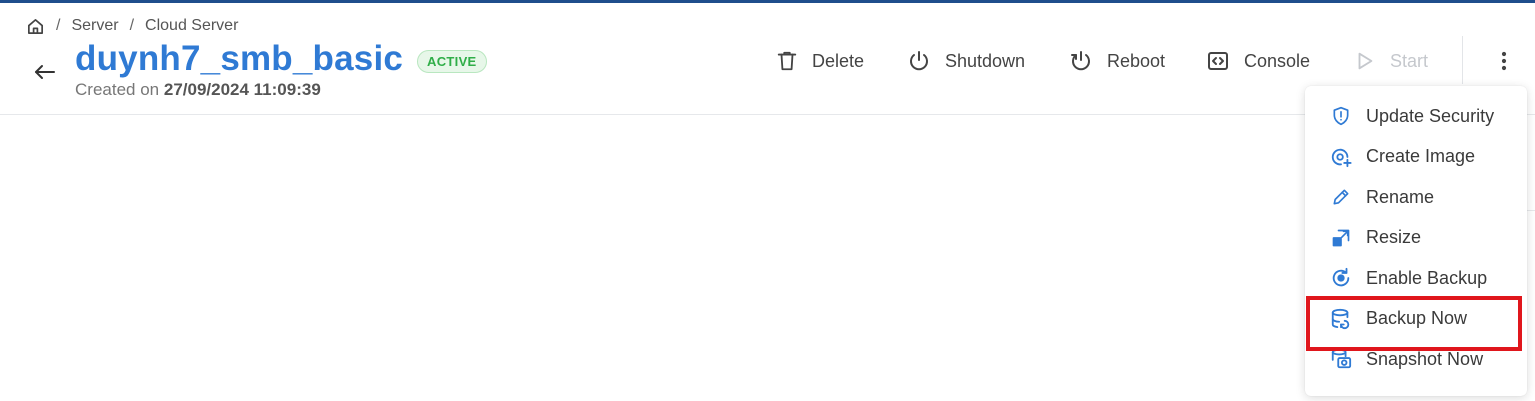 This screenshot has width=1535, height=401. I want to click on menu-item-enable-backup: Enable Backup, so click(1416, 278).